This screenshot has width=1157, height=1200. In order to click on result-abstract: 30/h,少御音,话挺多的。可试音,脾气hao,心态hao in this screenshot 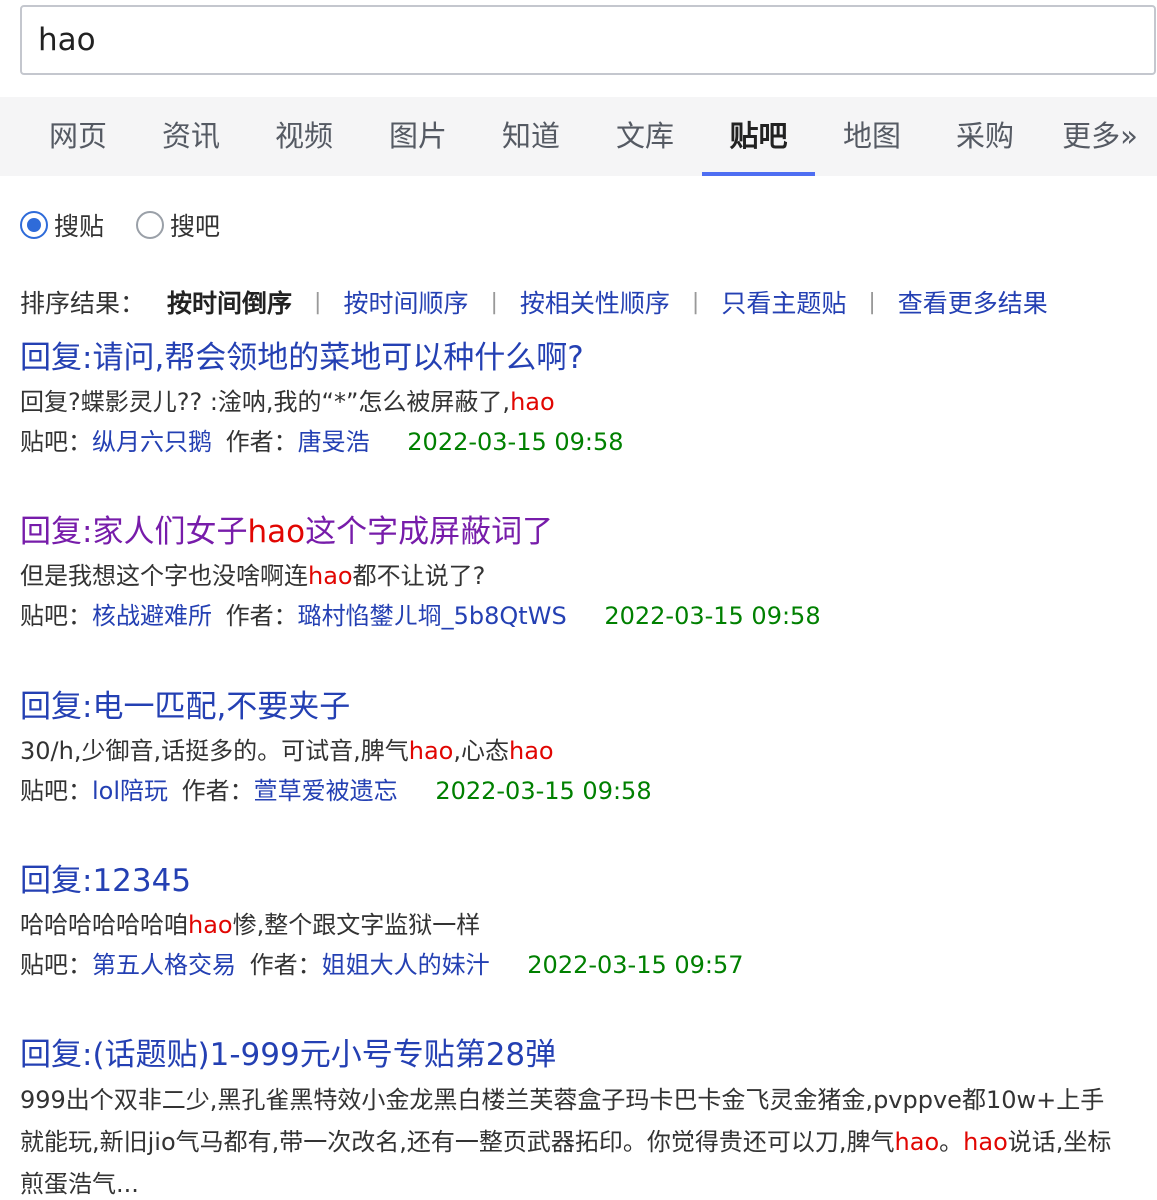, I will do `click(336, 751)`.